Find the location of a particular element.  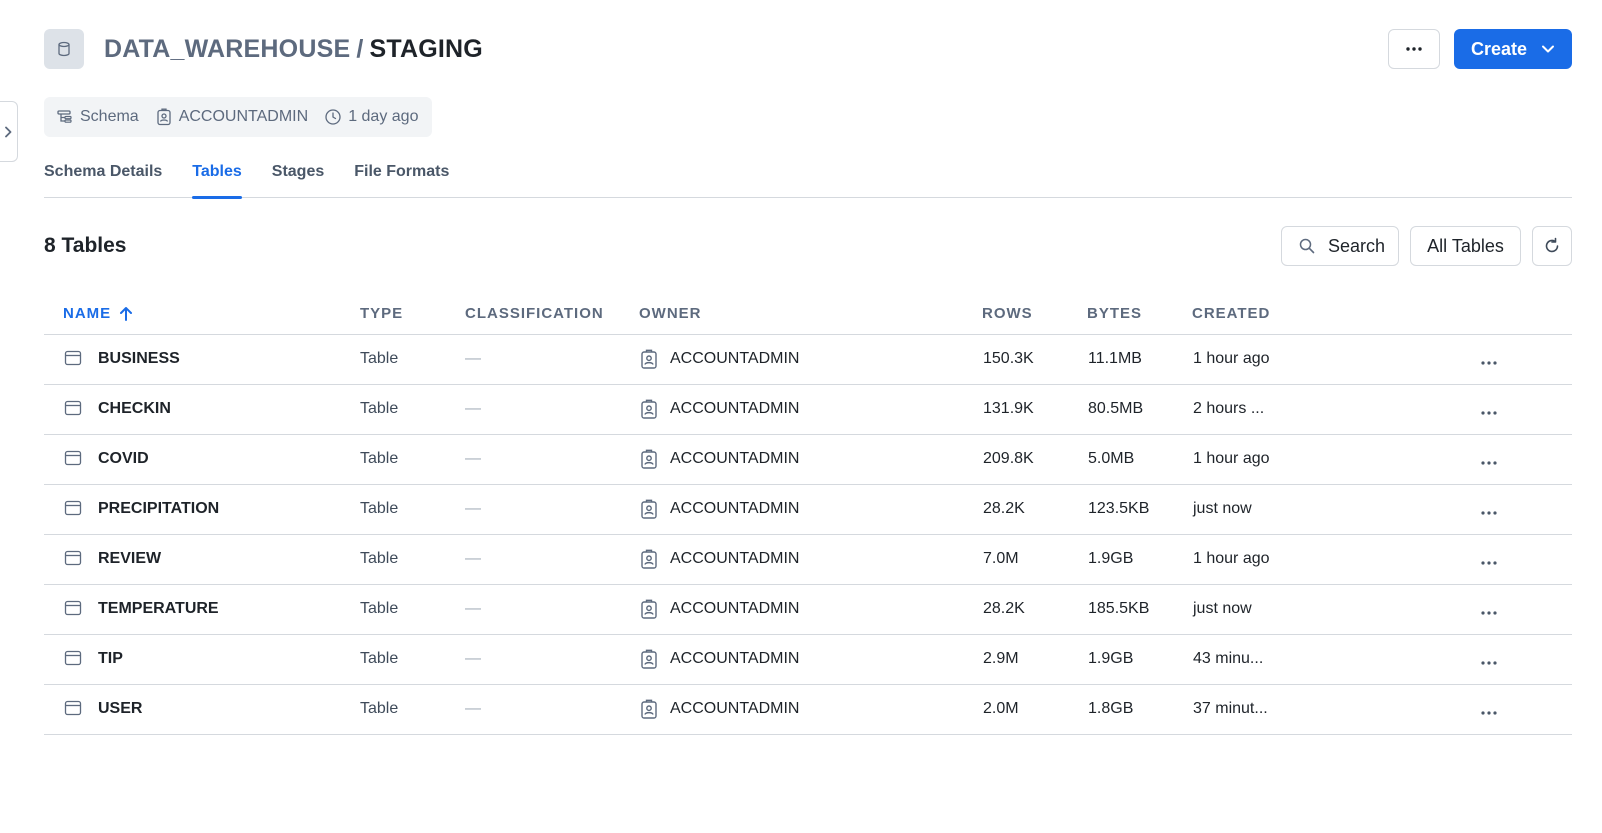

list-toolbar: Search All Tables is located at coordinates (1426, 246).